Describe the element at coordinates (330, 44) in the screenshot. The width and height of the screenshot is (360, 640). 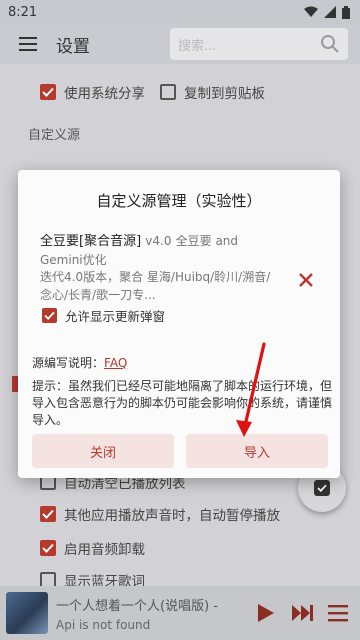
I see `search-icon` at that location.